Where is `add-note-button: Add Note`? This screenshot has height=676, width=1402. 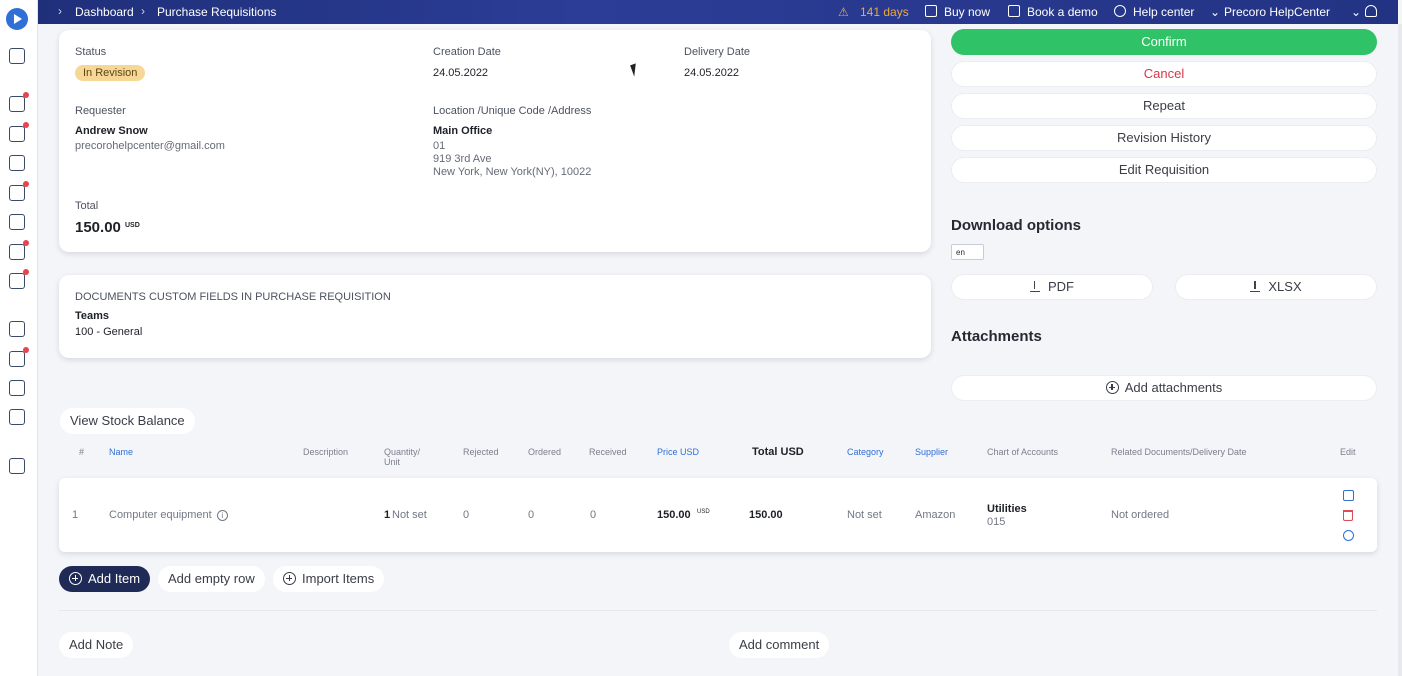
add-note-button: Add Note is located at coordinates (96, 645).